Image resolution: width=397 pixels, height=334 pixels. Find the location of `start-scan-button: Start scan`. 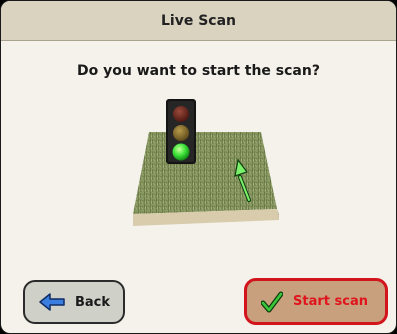

start-scan-button: Start scan is located at coordinates (316, 301).